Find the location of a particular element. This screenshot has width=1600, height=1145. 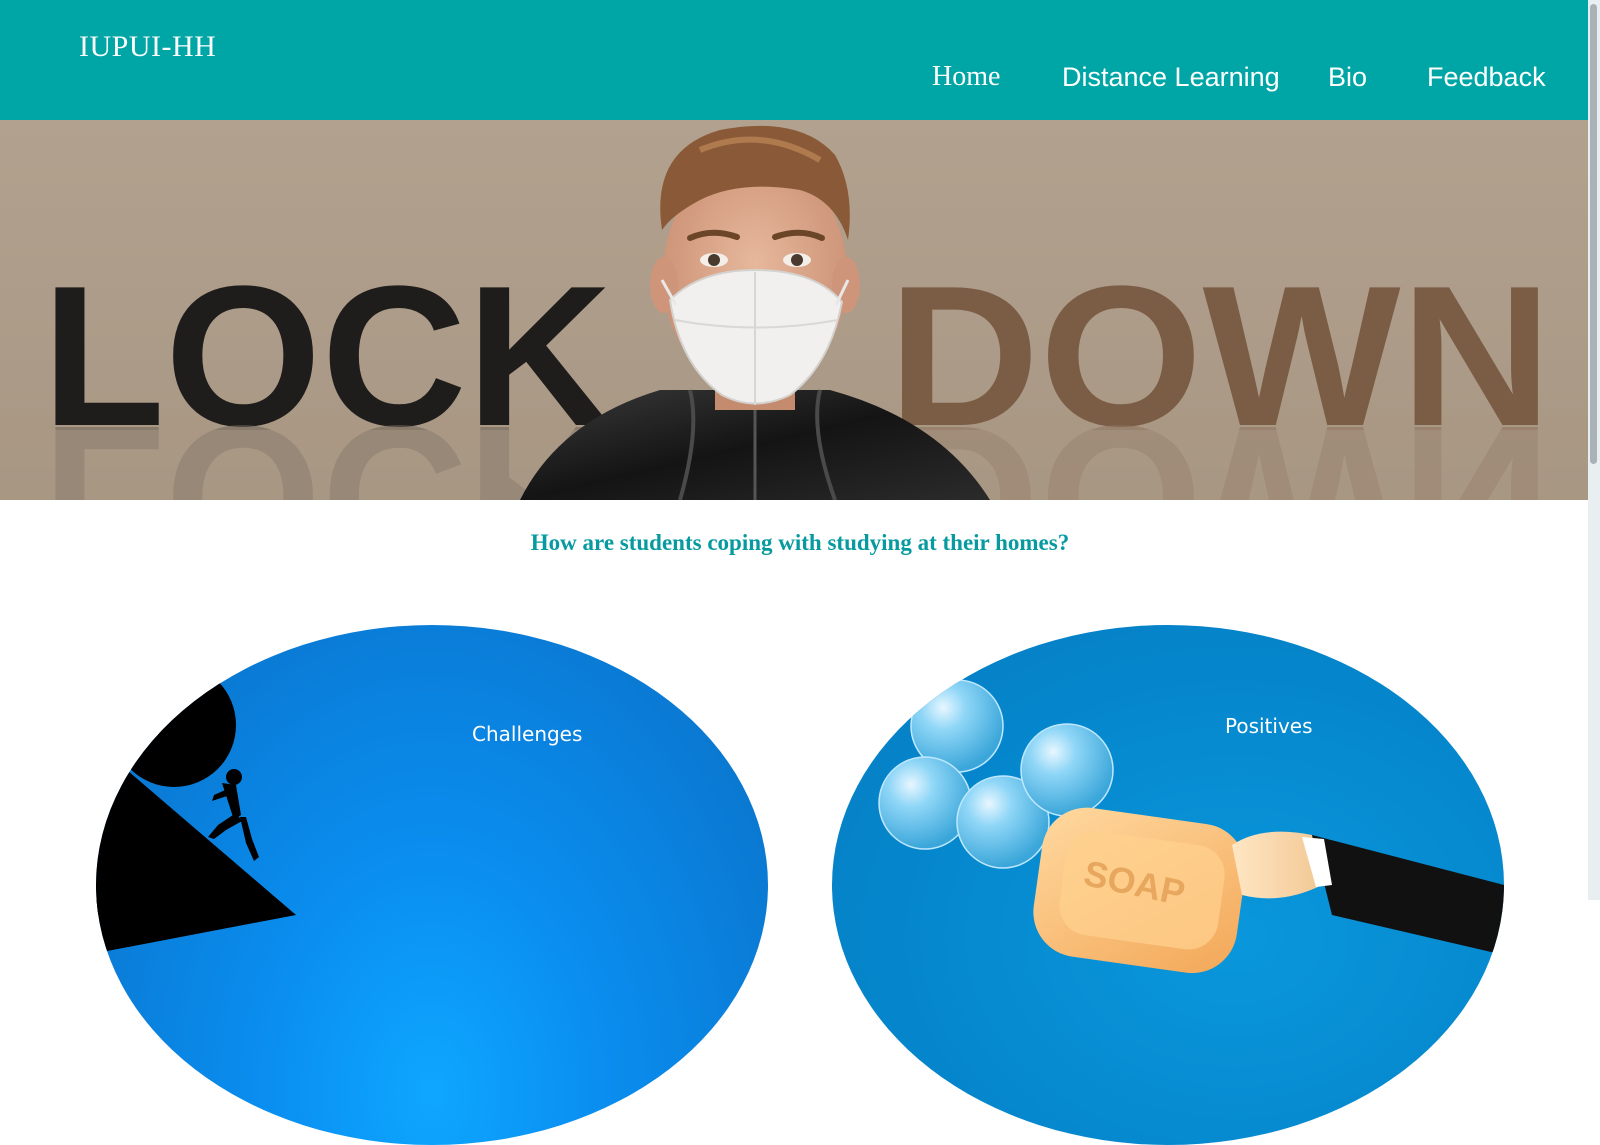

nav-feedback-link: Feedback is located at coordinates (1486, 77).